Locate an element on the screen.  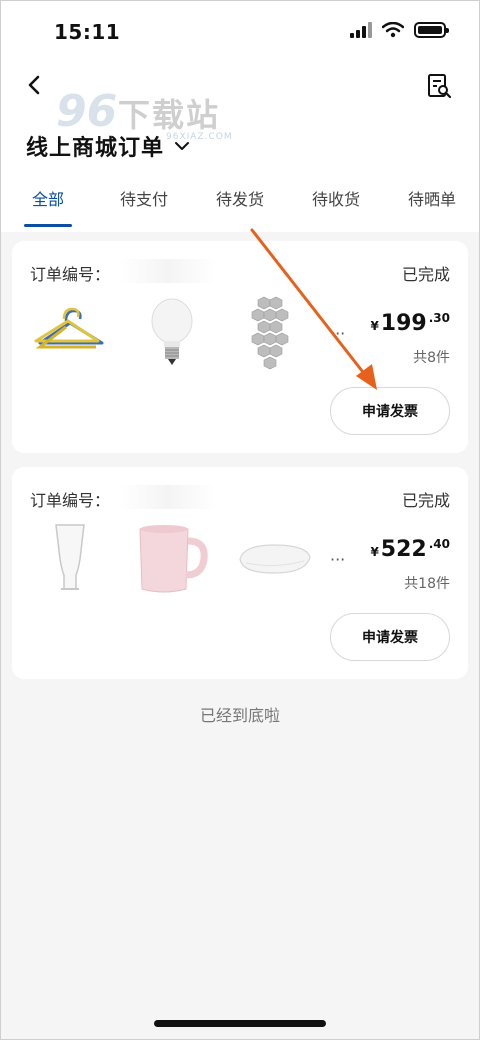
order-tabs: 全部 待支付 待发货 待收货 待晒单 is located at coordinates (240, 208).